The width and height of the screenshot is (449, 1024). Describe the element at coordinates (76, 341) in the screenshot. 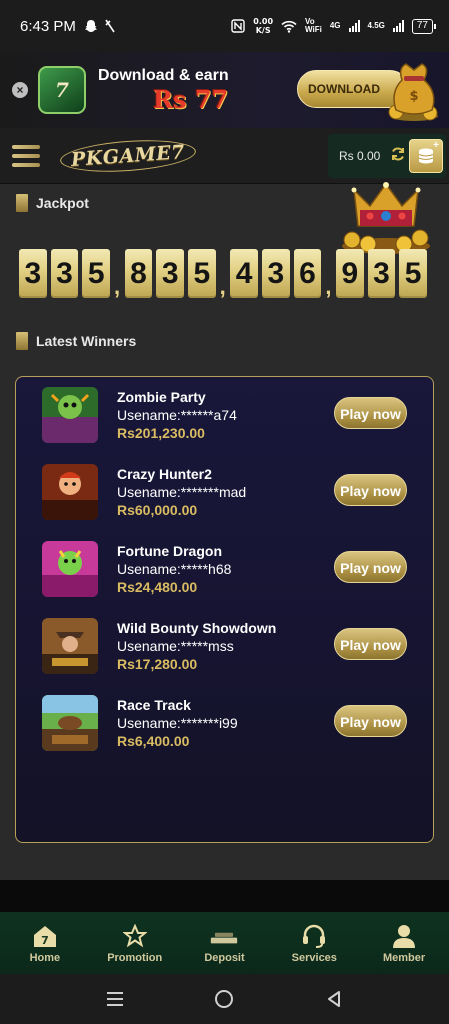

I see `latest-winners-title: Latest Winners` at that location.